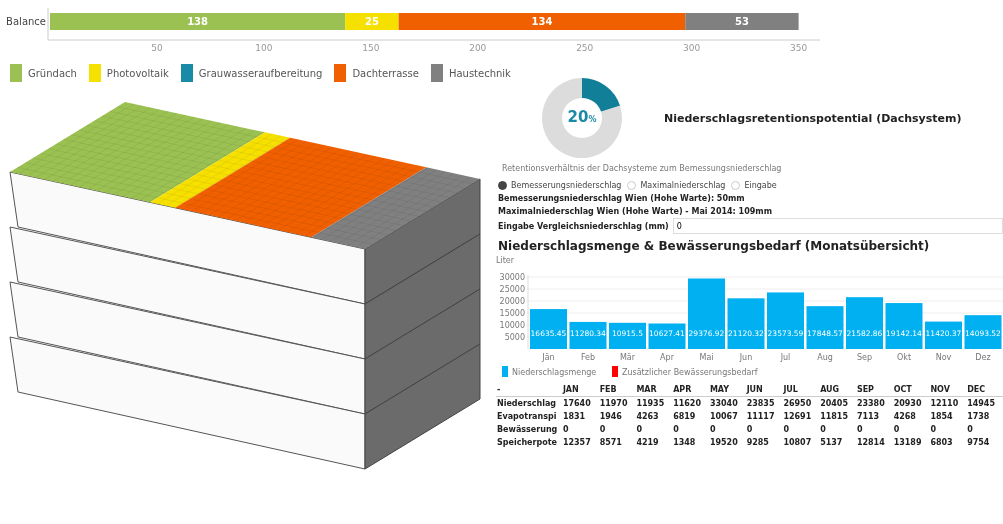 The image size is (1003, 524). I want to click on table-cell-text: 12814, so click(870, 443).